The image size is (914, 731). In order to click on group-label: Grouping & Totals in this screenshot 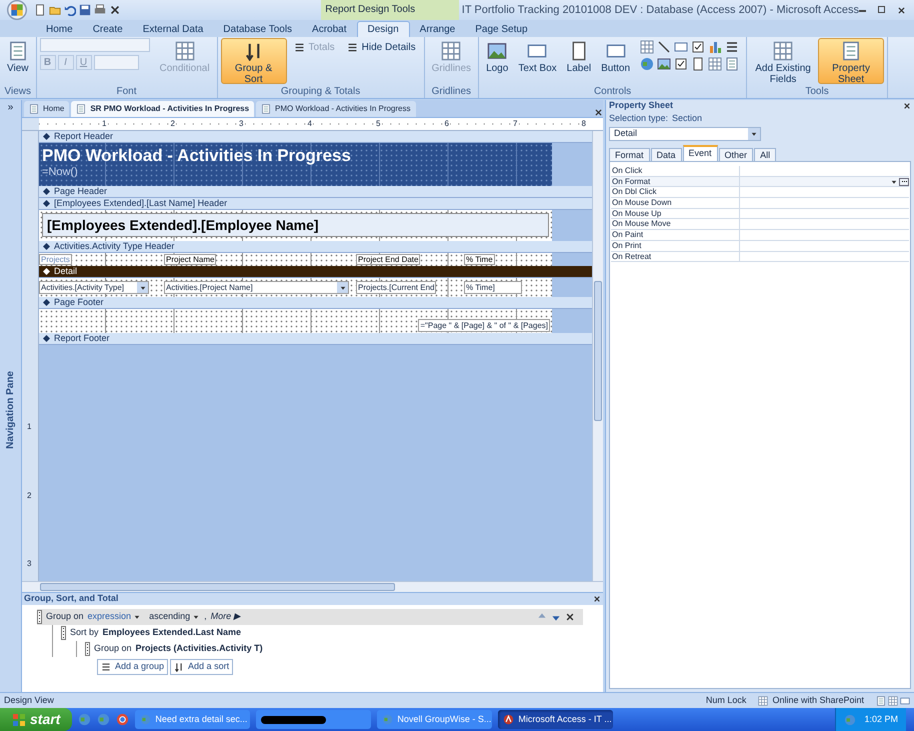, I will do `click(321, 91)`.